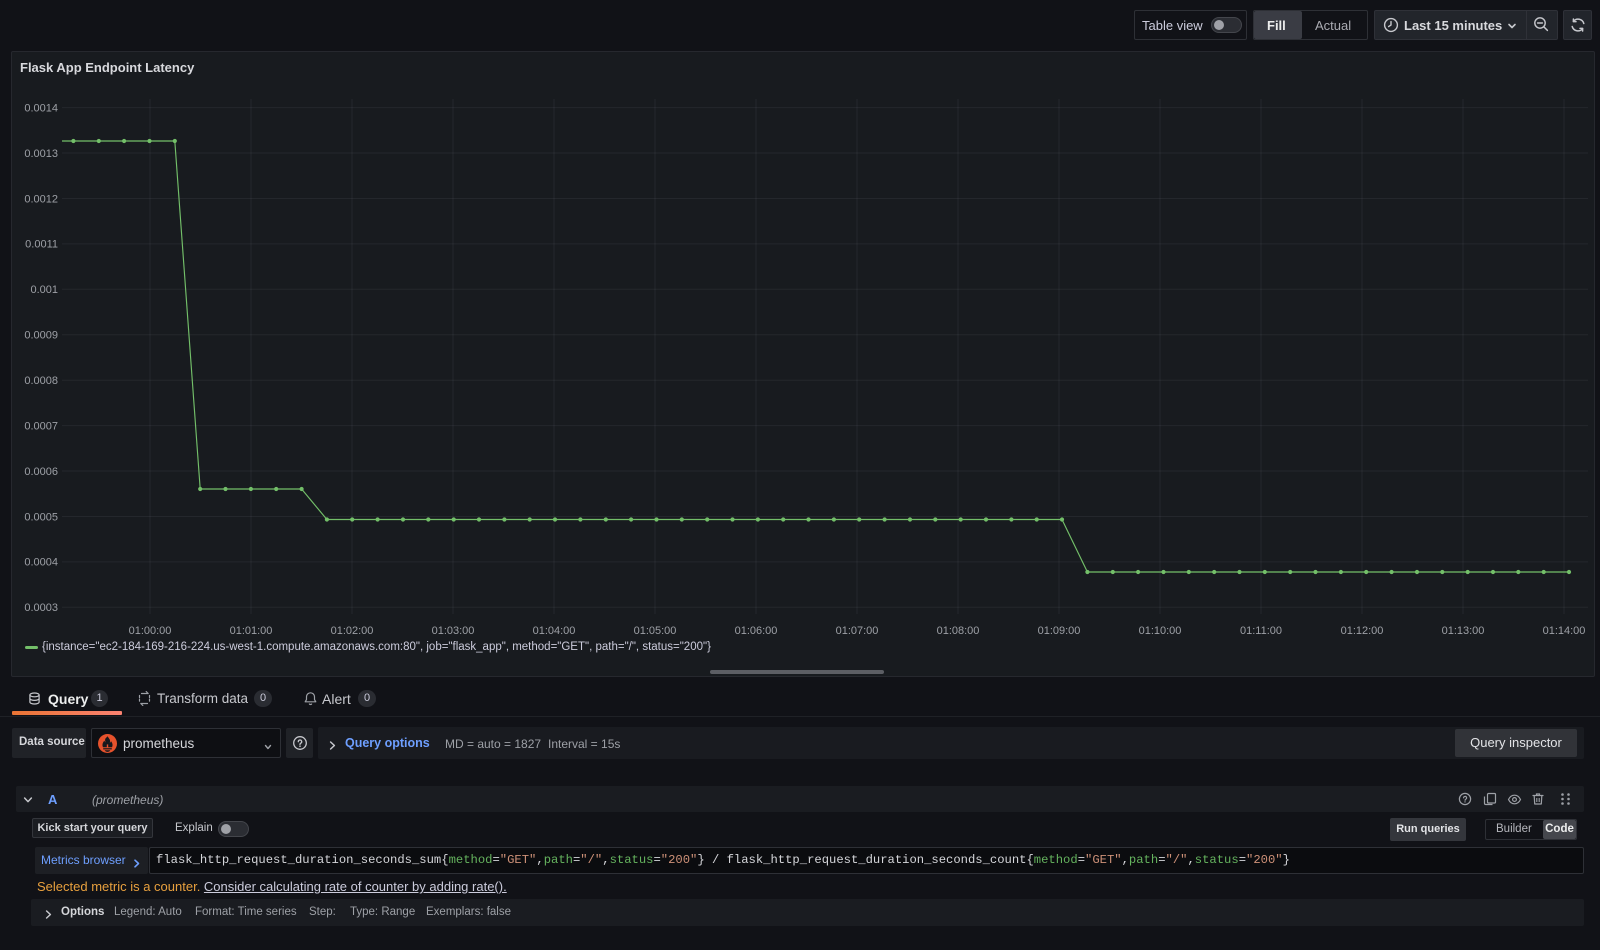 The width and height of the screenshot is (1600, 950). What do you see at coordinates (857, 631) in the screenshot?
I see `svg-text: 01:07:00` at bounding box center [857, 631].